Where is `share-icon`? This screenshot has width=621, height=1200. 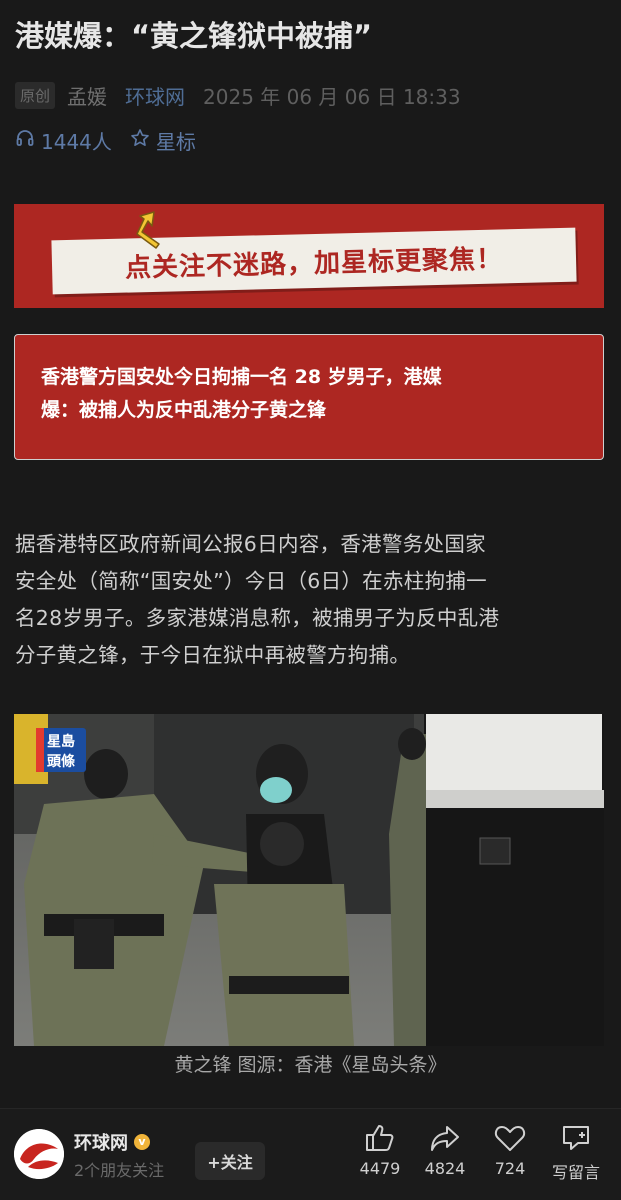
share-icon is located at coordinates (445, 1138).